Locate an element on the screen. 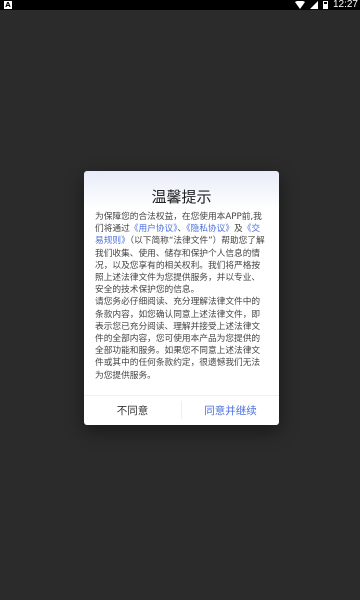 Image resolution: width=360 pixels, height=600 pixels. notification-badge-icon: A is located at coordinates (8, 5).